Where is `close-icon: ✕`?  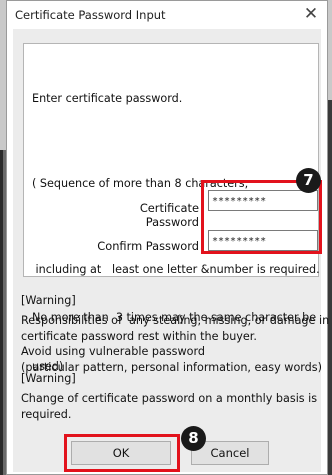 close-icon: ✕ is located at coordinates (311, 14).